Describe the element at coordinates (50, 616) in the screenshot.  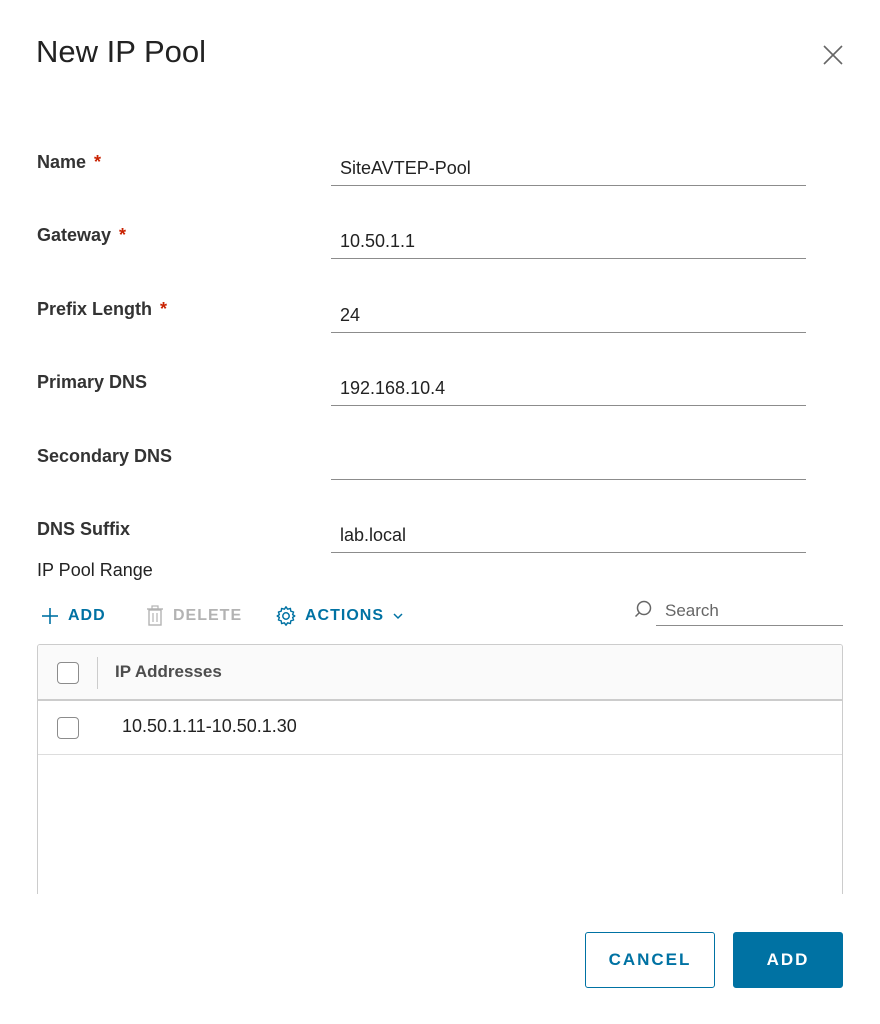
I see `plus-icon` at that location.